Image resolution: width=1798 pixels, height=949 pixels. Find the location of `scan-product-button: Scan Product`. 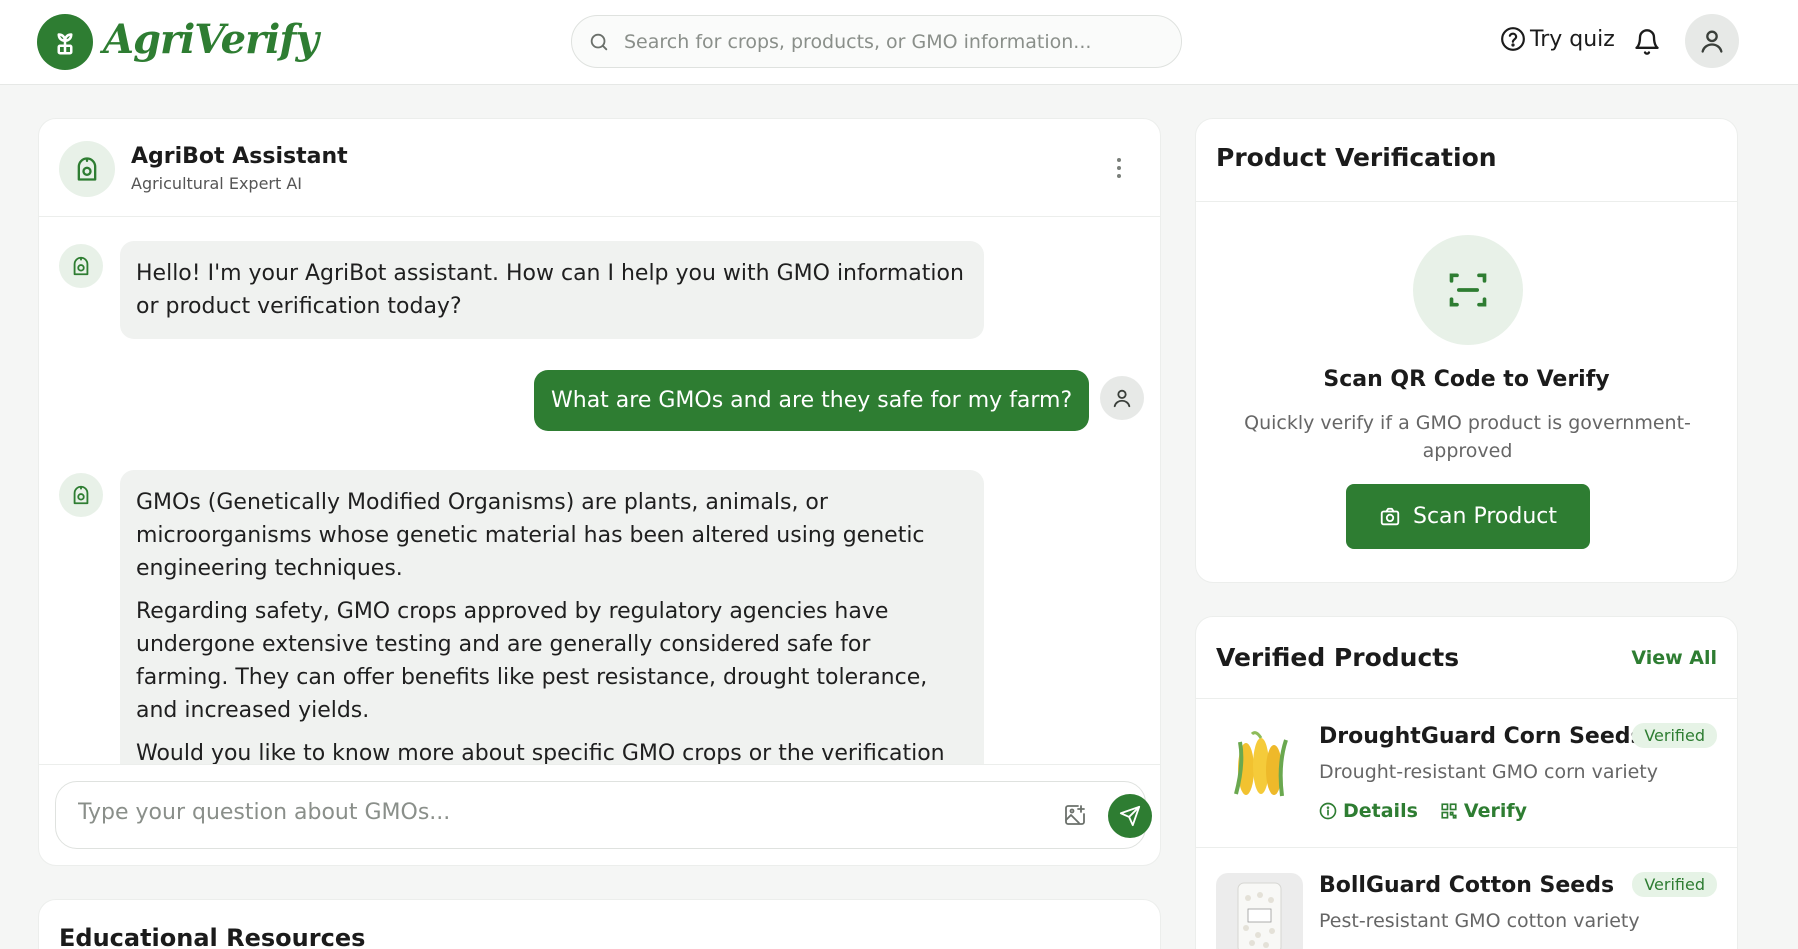

scan-product-button: Scan Product is located at coordinates (1468, 516).